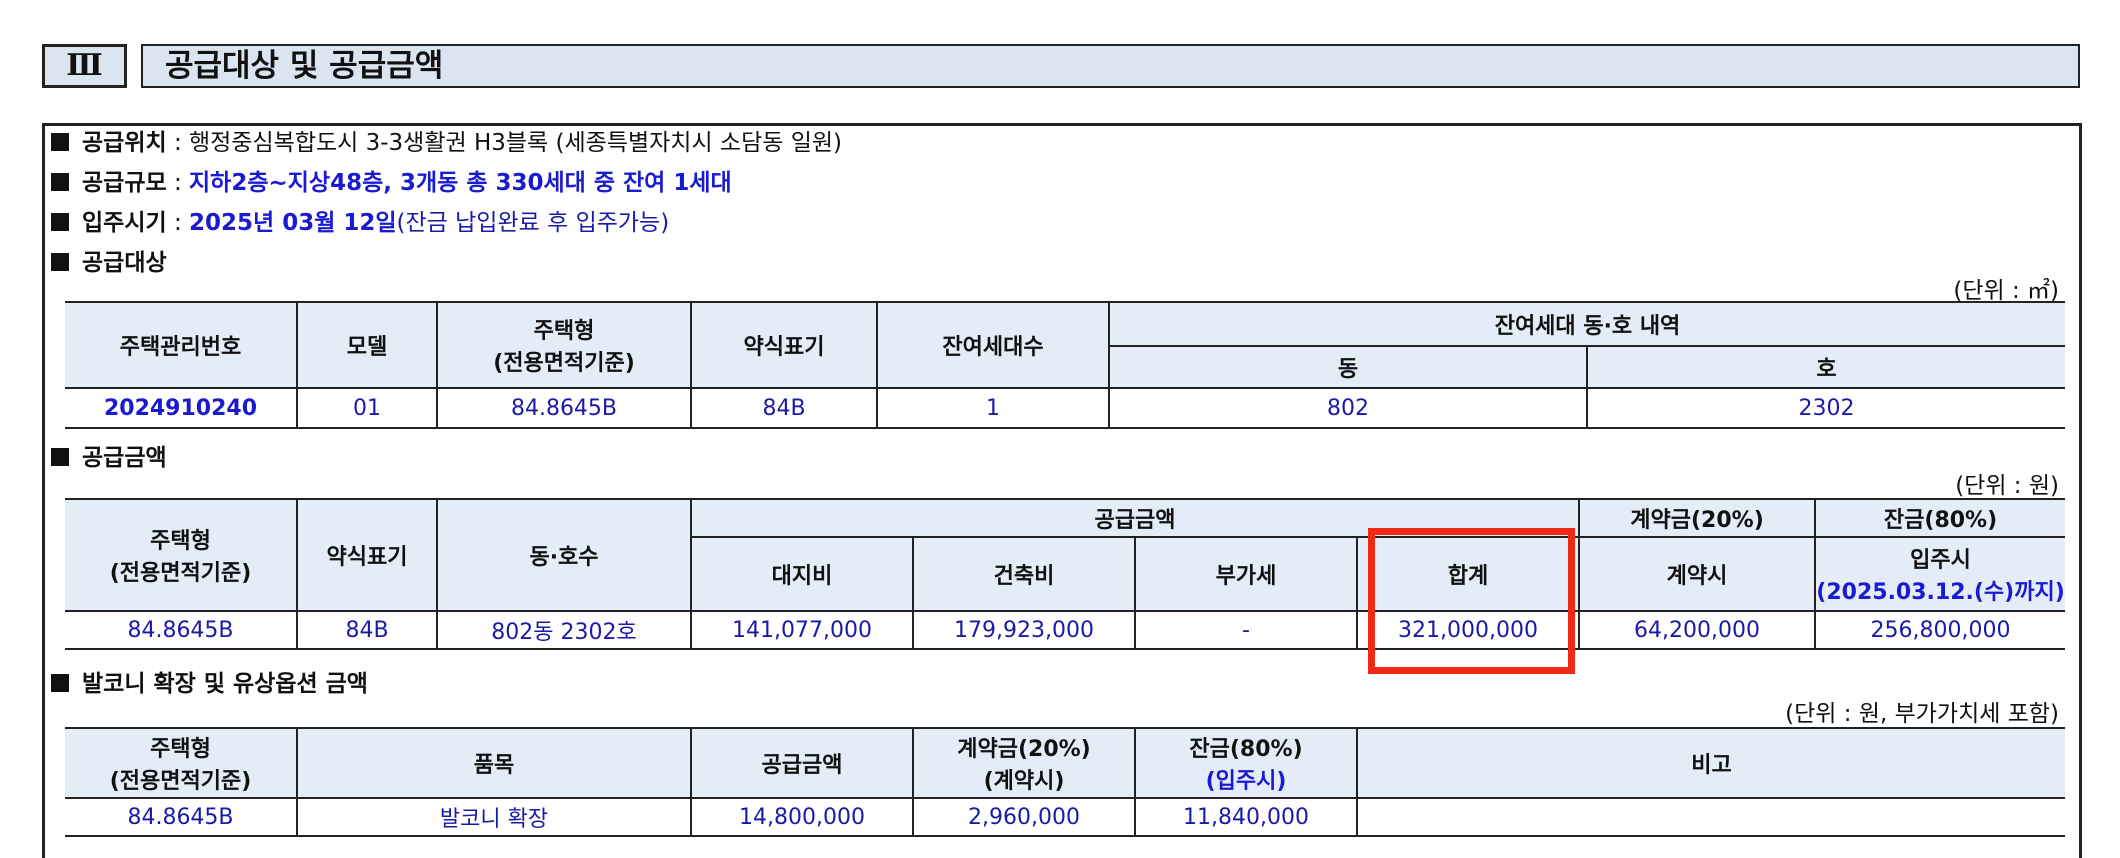 This screenshot has height=858, width=2120. I want to click on header-deposit: 계약금(20%) (계약시), so click(1024, 763).